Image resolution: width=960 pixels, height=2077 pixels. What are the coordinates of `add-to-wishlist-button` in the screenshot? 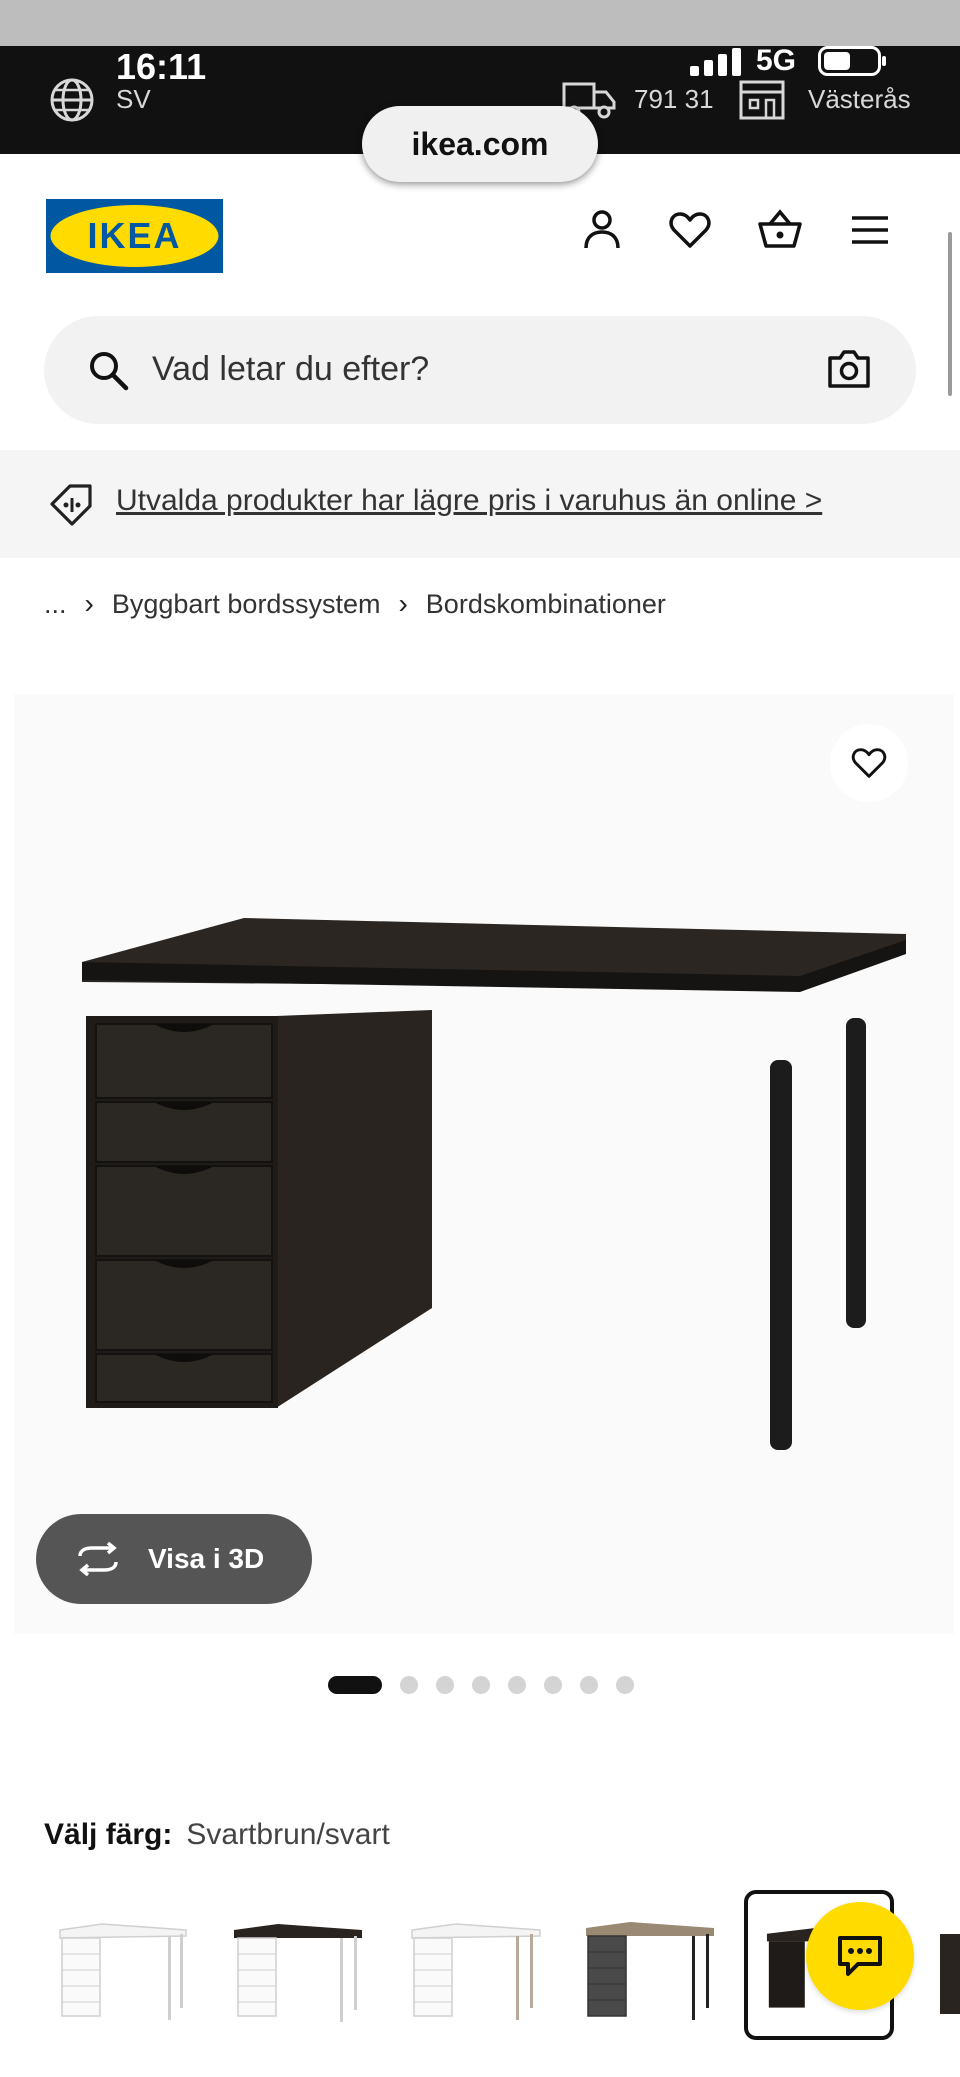 It's located at (869, 763).